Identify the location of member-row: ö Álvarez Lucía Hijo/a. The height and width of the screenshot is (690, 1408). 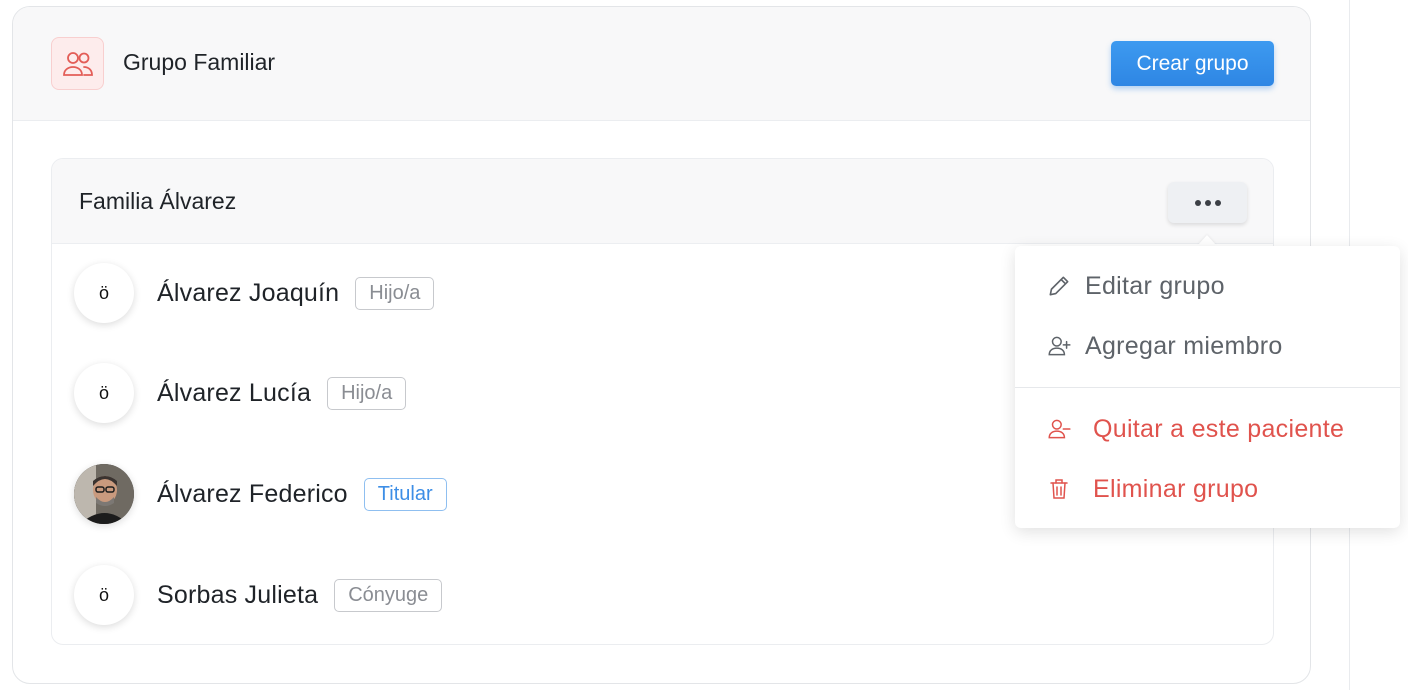
(374, 393).